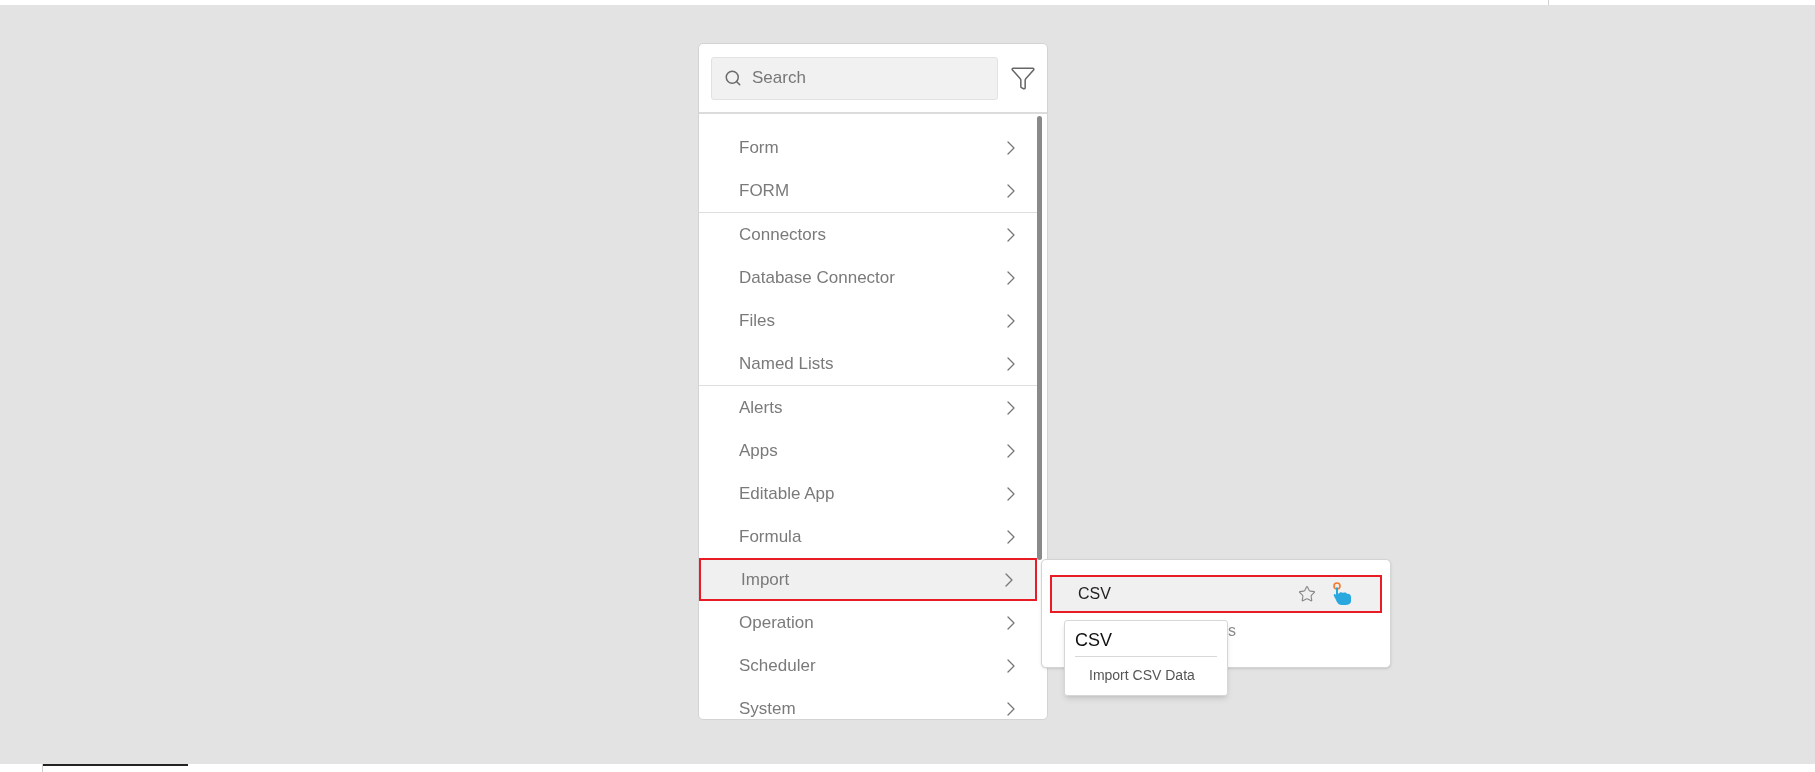 The image size is (1815, 772). Describe the element at coordinates (868, 363) in the screenshot. I see `menu-item: Named Lists` at that location.